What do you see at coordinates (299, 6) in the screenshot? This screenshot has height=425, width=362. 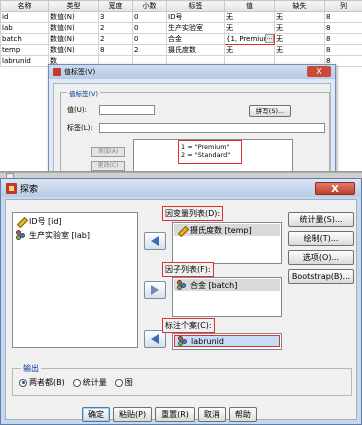 I see `col-header-missing: 缺失` at bounding box center [299, 6].